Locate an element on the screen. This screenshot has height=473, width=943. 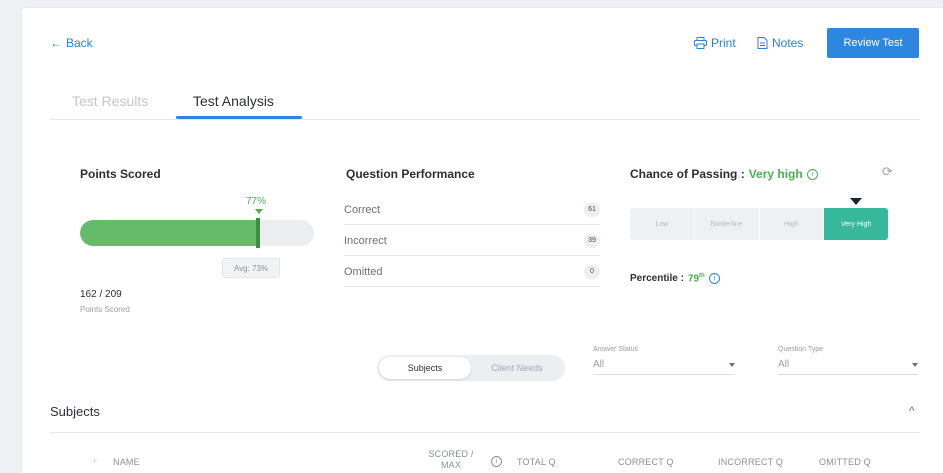
level-high: High is located at coordinates (792, 224).